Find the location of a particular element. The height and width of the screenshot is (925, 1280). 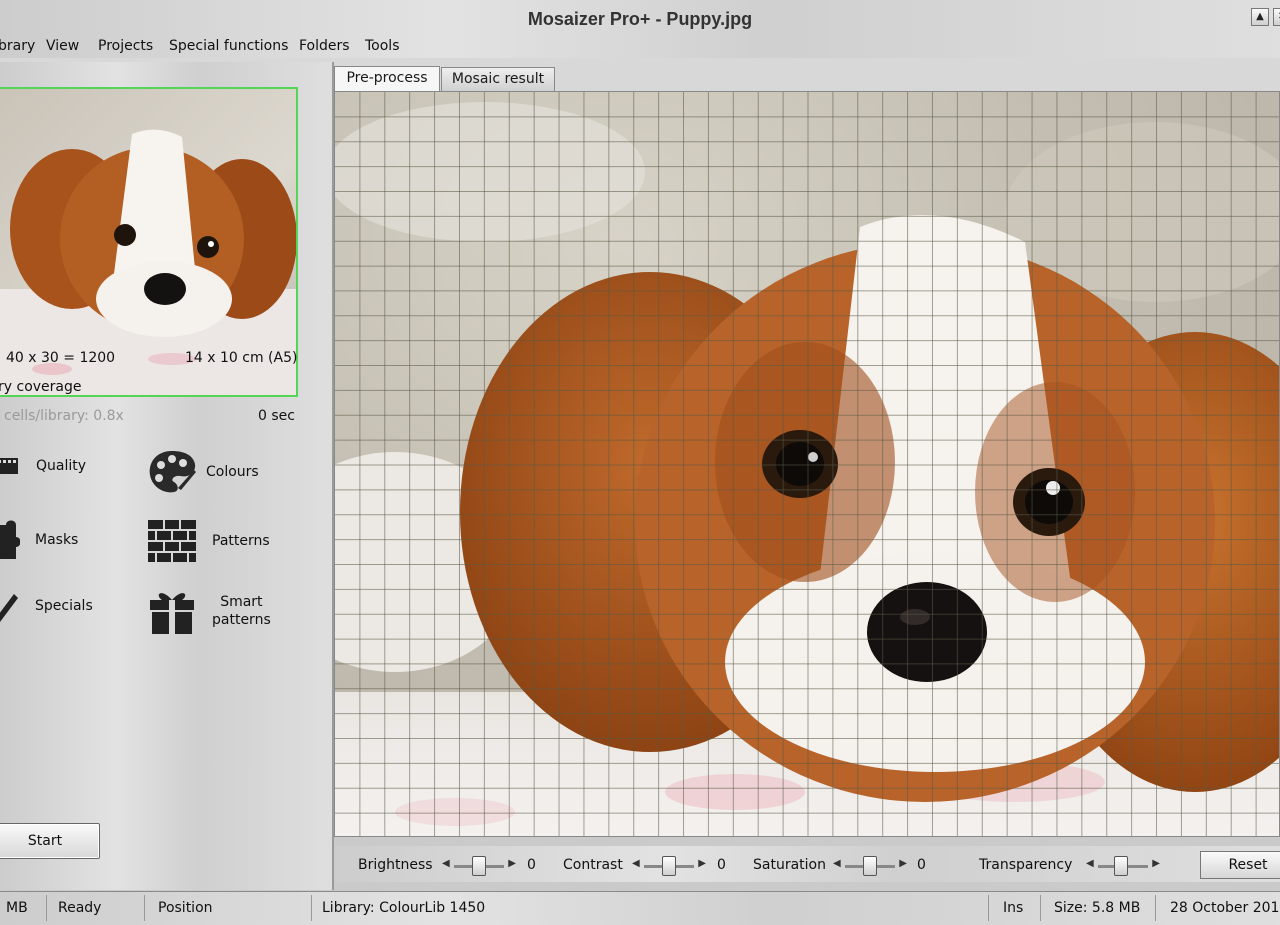

menu-projects: Projects is located at coordinates (125, 46).